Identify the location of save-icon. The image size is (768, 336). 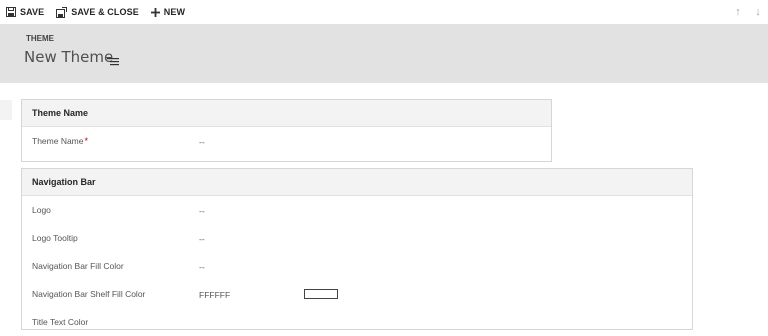
(11, 12).